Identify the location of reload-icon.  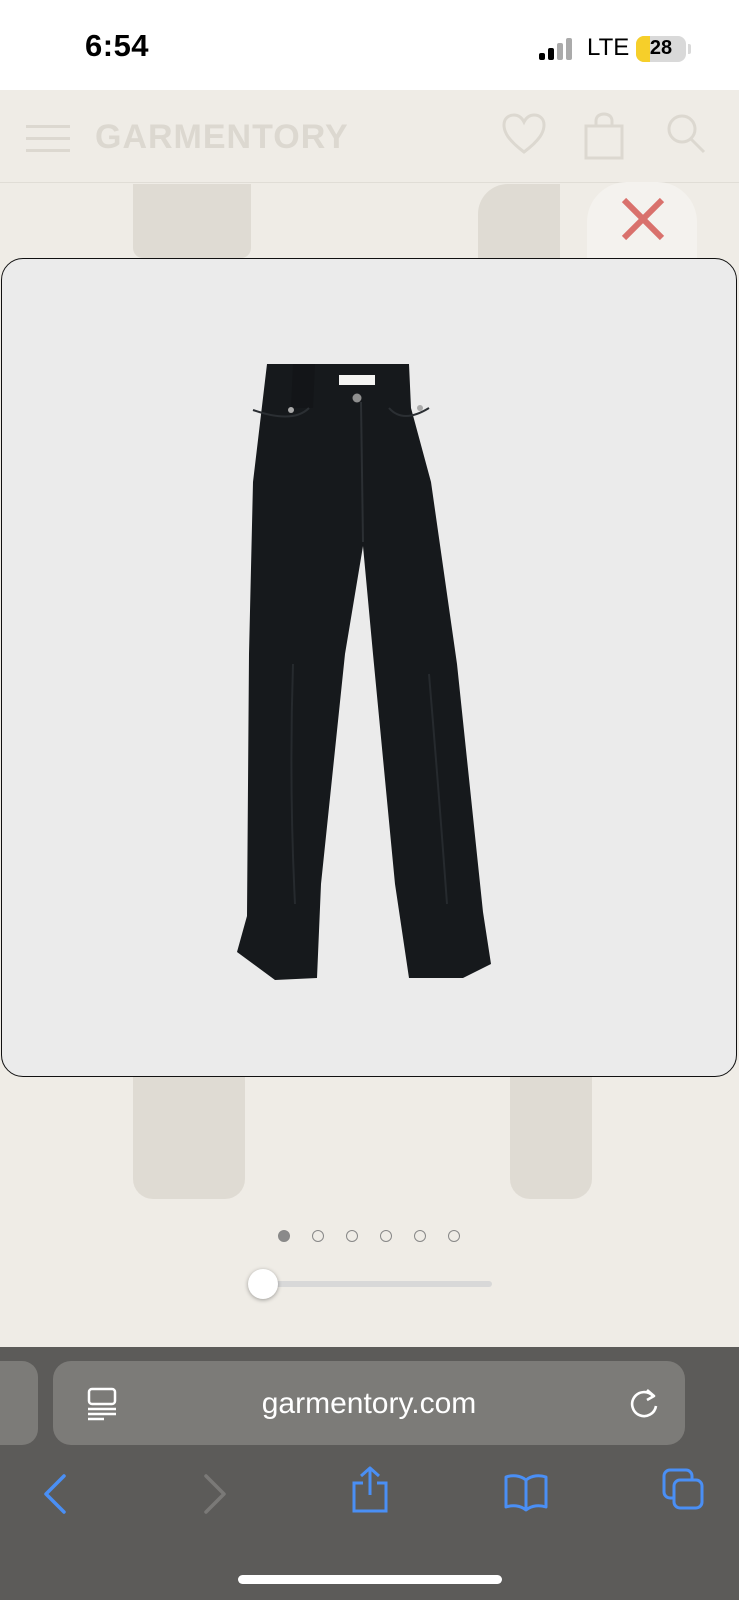
(644, 1404).